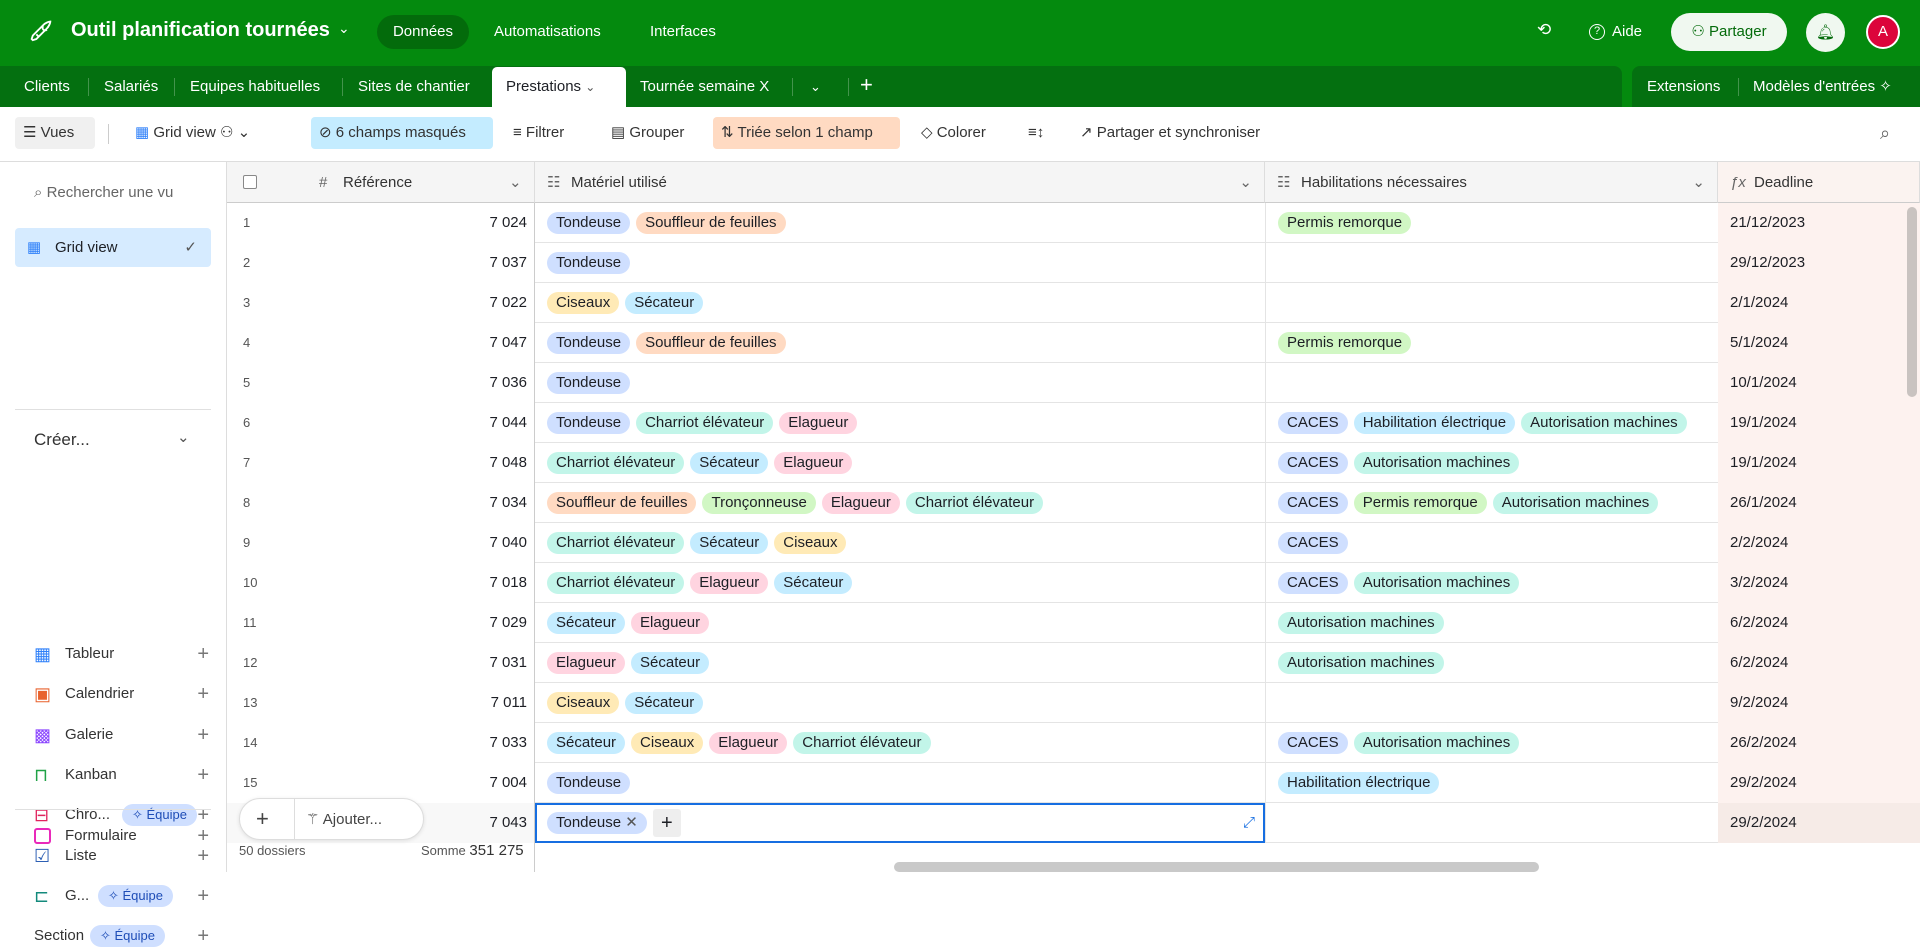 The width and height of the screenshot is (1920, 951). What do you see at coordinates (121, 654) in the screenshot?
I see `create-table: ▦ Tableur +` at bounding box center [121, 654].